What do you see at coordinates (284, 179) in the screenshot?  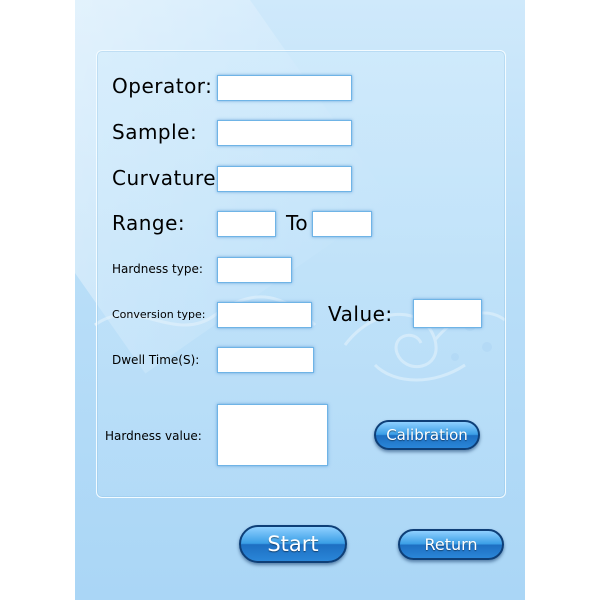 I see `curvature-field` at bounding box center [284, 179].